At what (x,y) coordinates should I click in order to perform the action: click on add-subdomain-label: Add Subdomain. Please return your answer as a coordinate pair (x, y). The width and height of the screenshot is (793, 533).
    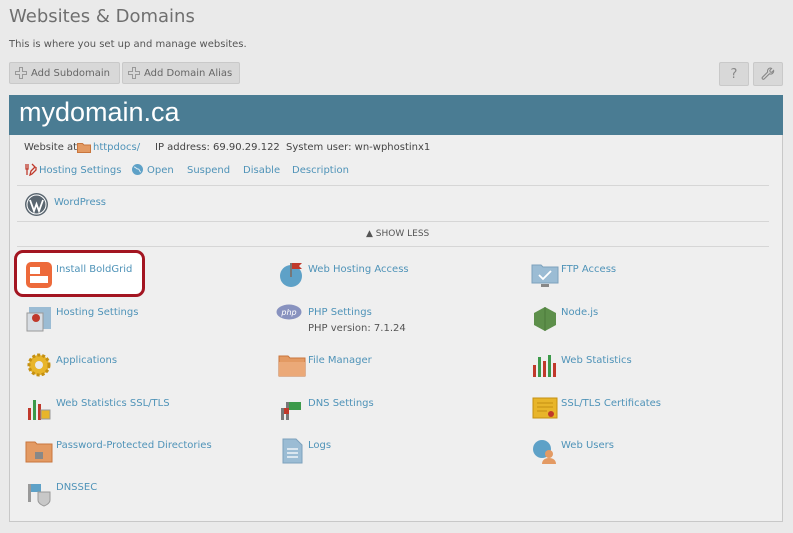
    Looking at the image, I should click on (71, 73).